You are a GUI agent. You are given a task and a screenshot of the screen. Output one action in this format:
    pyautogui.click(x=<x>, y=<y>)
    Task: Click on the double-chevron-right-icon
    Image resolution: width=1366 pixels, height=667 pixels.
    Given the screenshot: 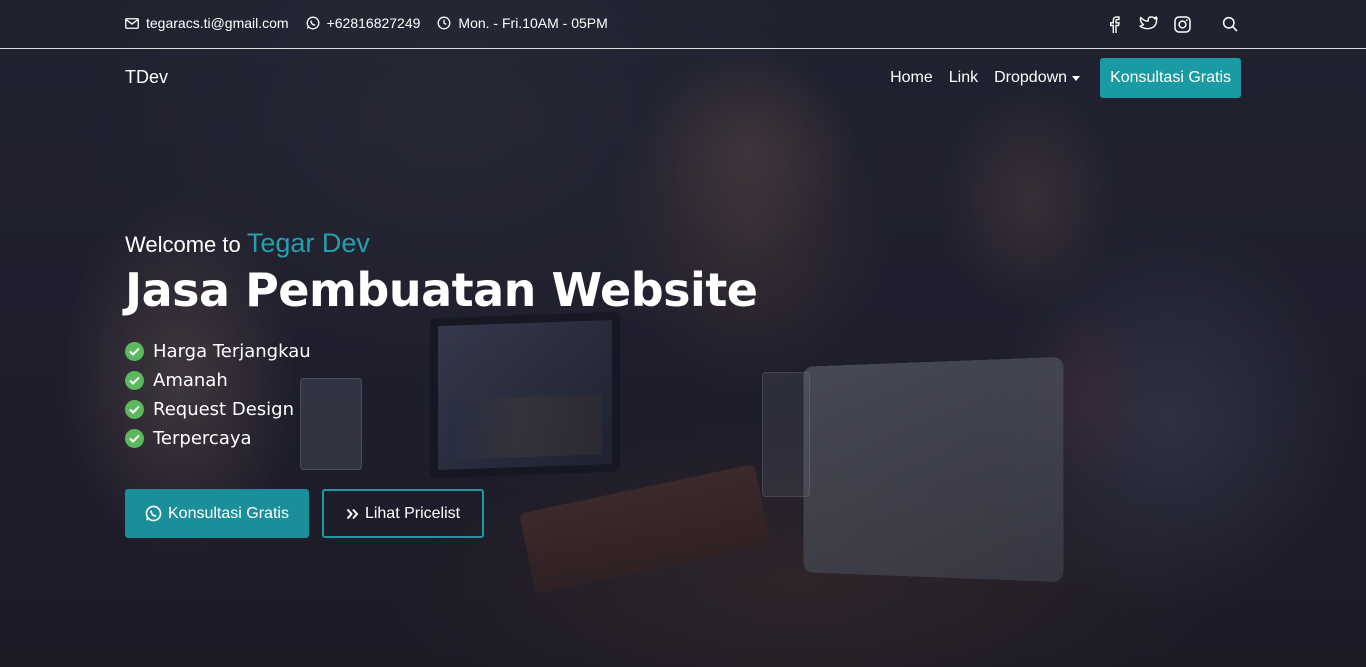 What is the action you would take?
    pyautogui.click(x=352, y=513)
    